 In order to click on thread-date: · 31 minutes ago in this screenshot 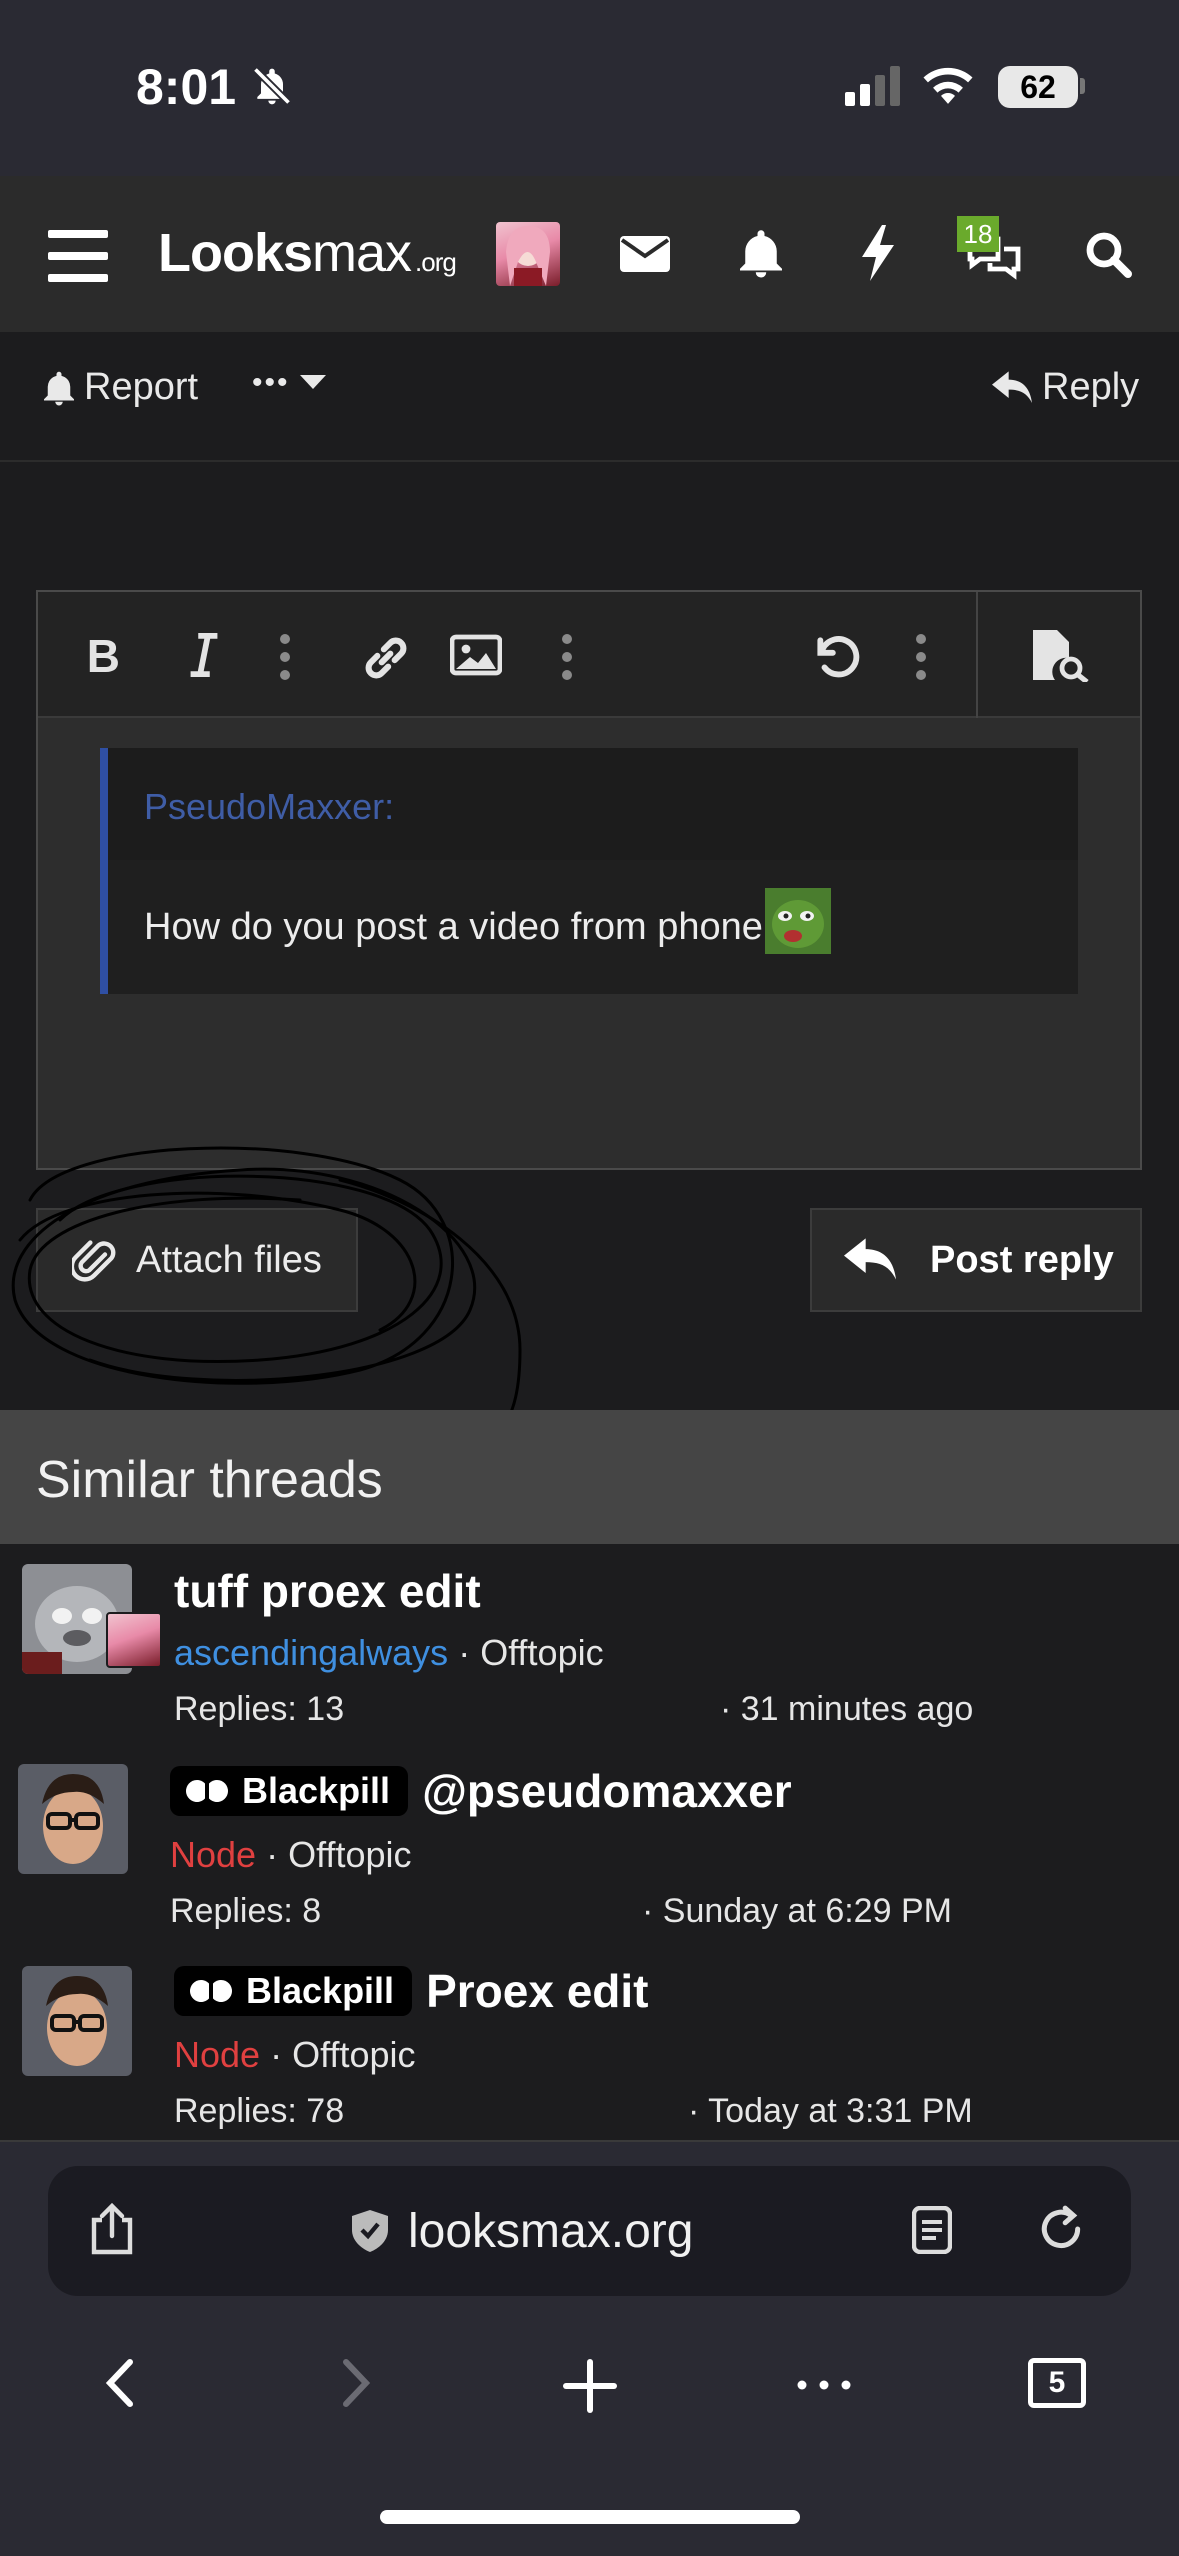, I will do `click(847, 1709)`.